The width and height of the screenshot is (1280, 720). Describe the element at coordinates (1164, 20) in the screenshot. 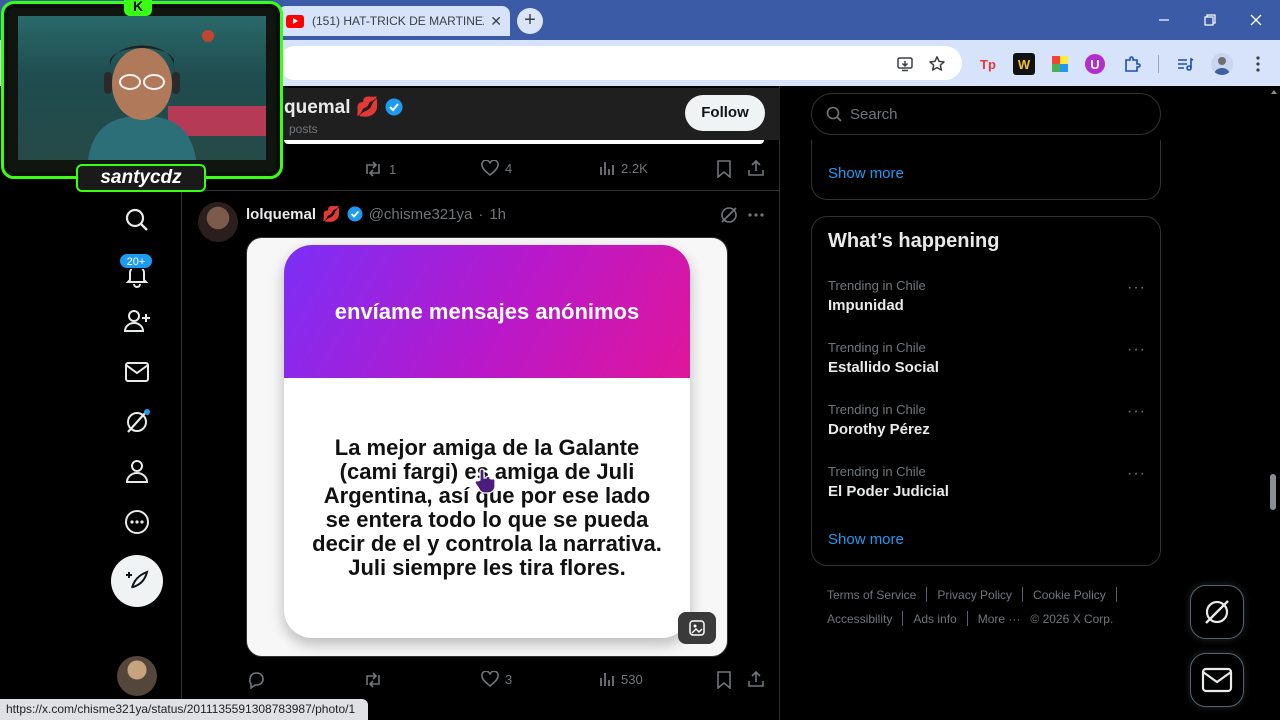

I see `minimize-icon` at that location.